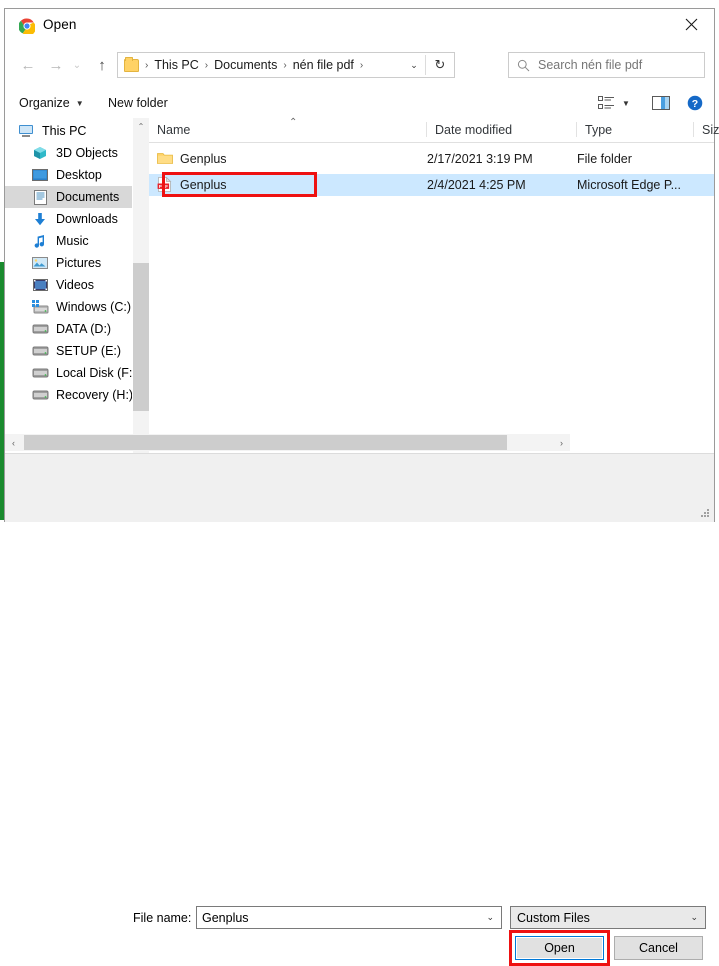  I want to click on search-placeholder: Search nén file pdf, so click(590, 65).